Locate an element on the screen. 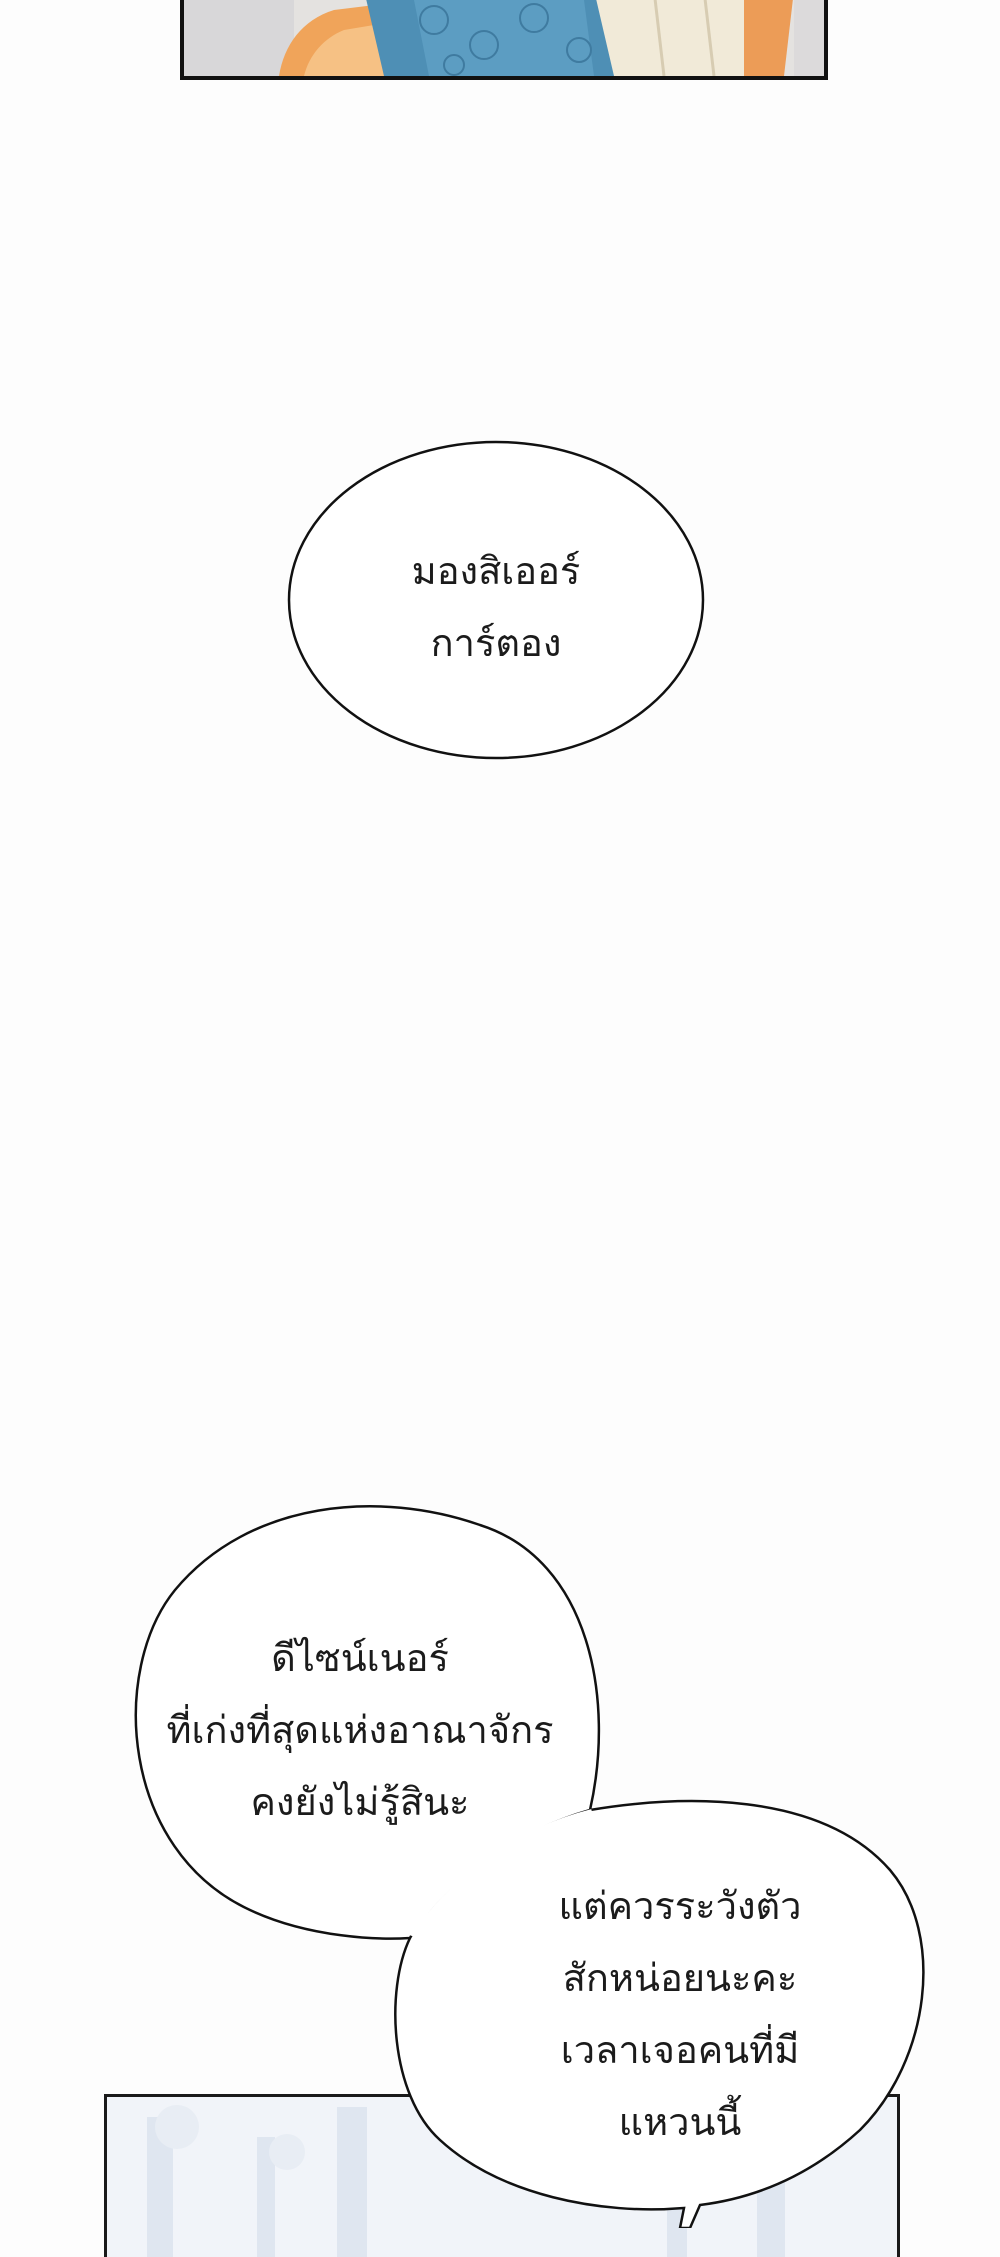  third-bubble-line-2: สักหน่อยนะคะ is located at coordinates (680, 1978).